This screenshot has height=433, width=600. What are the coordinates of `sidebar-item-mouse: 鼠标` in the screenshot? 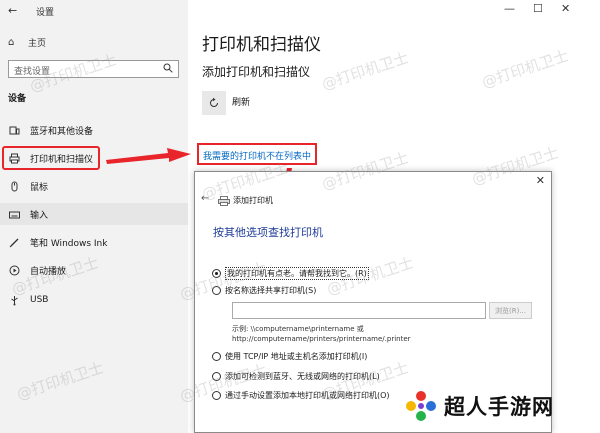 It's located at (94, 186).